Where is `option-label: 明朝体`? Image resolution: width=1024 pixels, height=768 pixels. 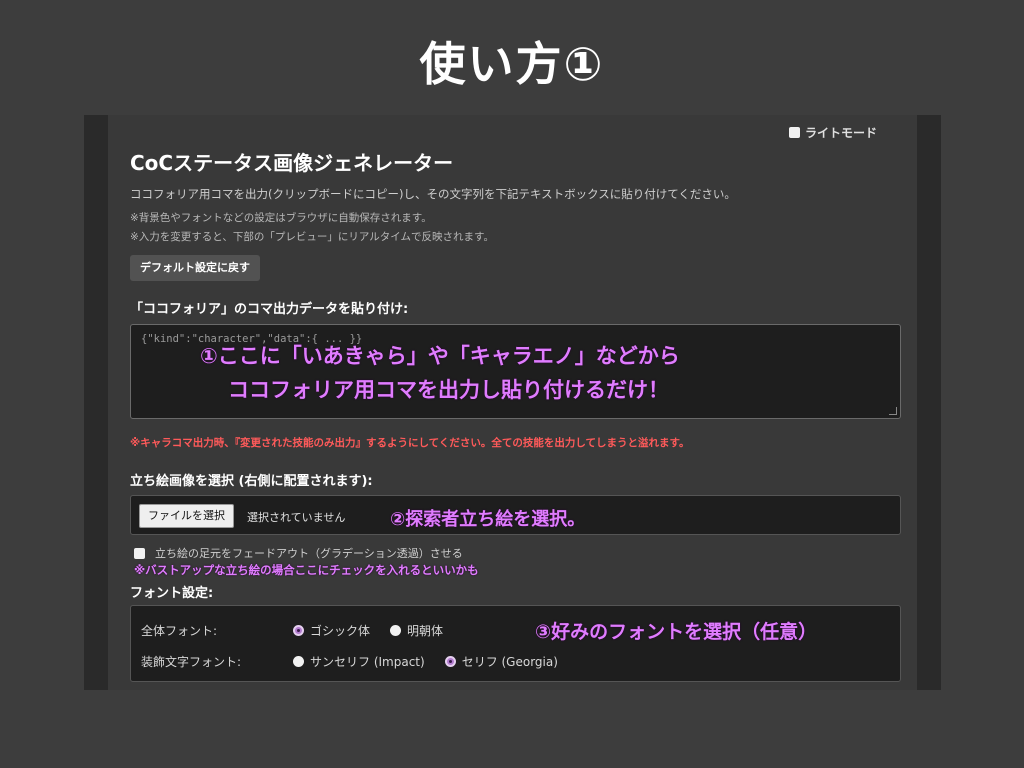
option-label: 明朝体 is located at coordinates (425, 631).